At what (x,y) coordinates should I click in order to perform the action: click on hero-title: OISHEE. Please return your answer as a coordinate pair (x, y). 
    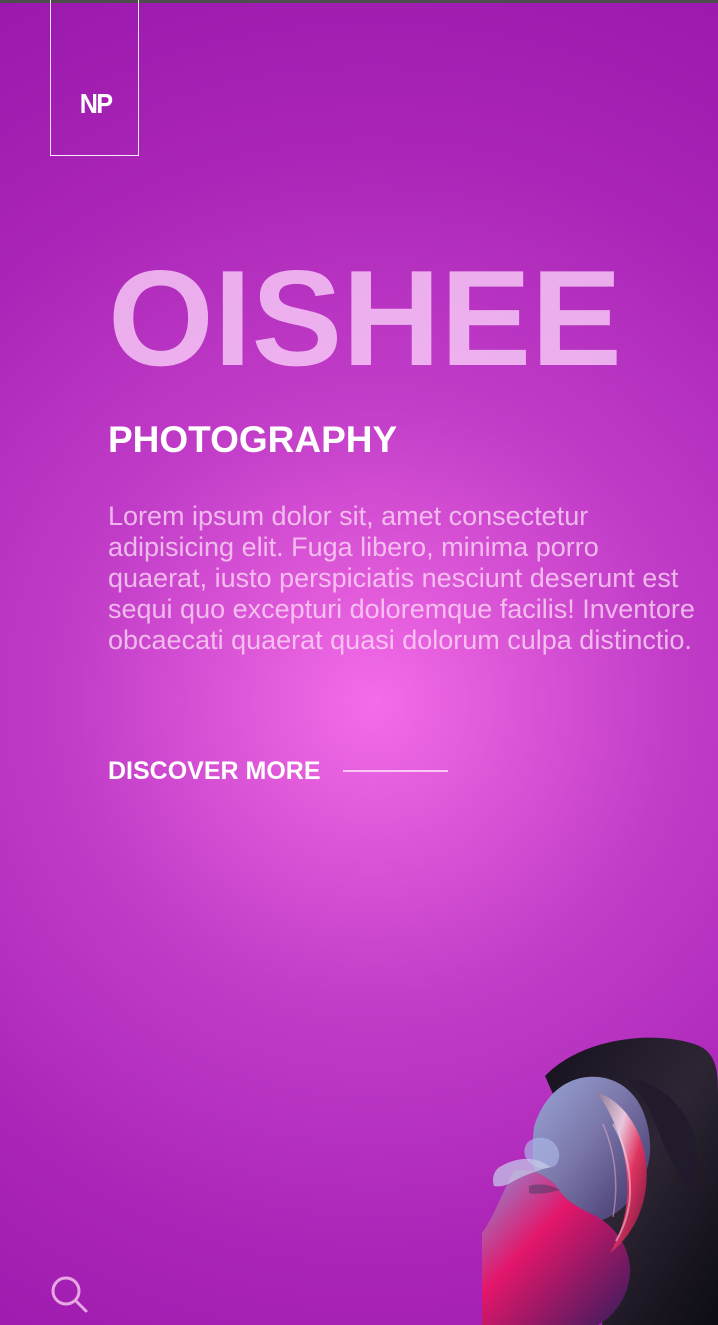
    Looking at the image, I should click on (365, 318).